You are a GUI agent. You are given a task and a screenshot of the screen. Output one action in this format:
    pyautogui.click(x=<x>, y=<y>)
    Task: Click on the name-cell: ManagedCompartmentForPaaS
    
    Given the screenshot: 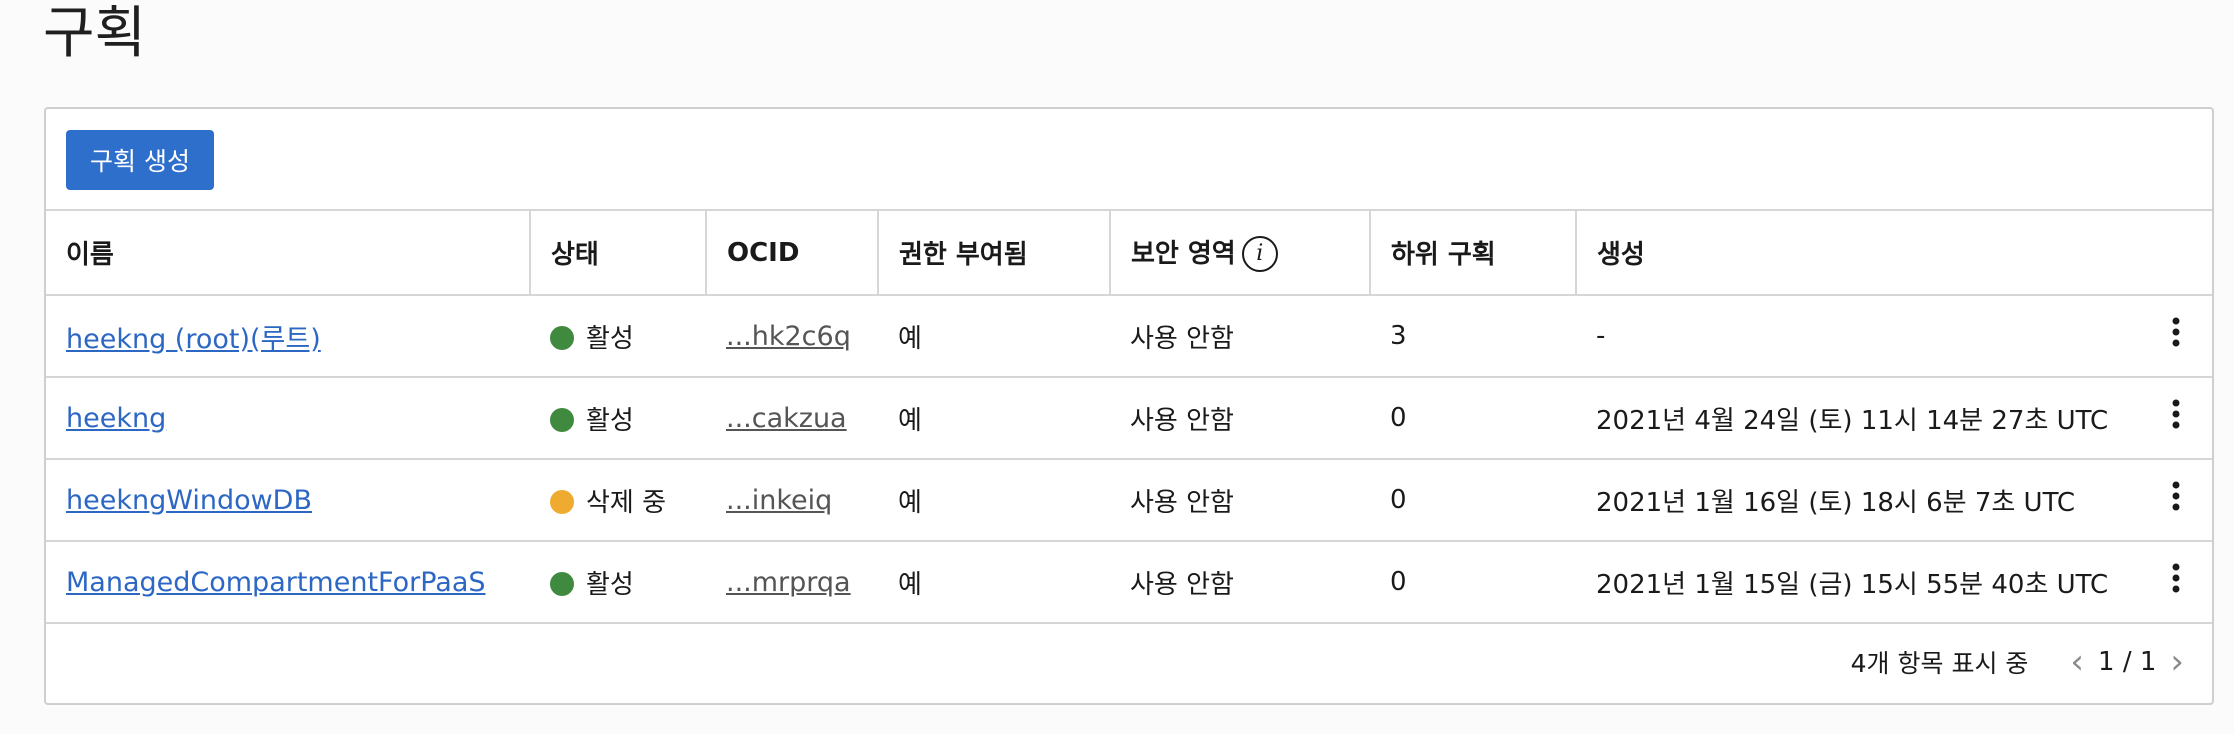 What is the action you would take?
    pyautogui.click(x=288, y=582)
    